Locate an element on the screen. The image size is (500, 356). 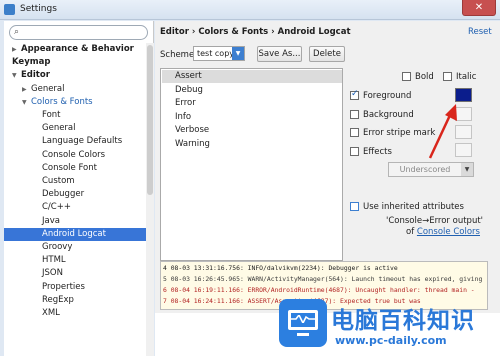
effects-label: Effects is located at coordinates (377, 152).